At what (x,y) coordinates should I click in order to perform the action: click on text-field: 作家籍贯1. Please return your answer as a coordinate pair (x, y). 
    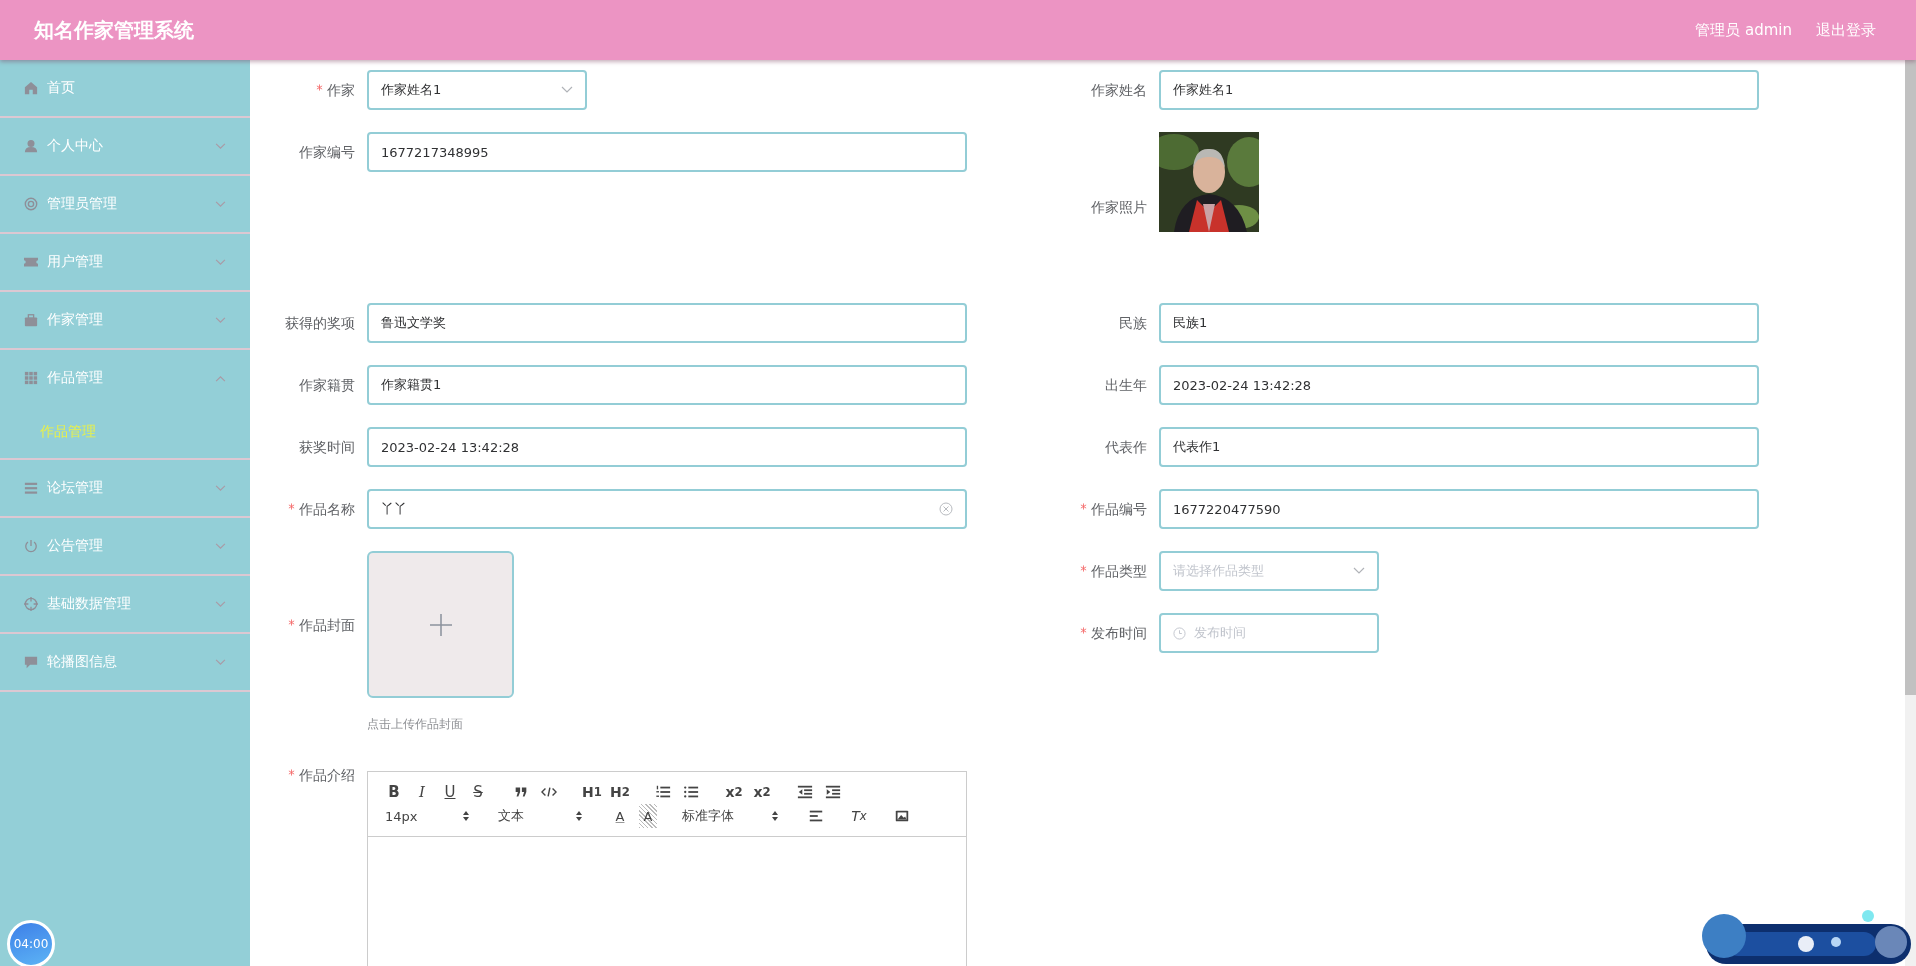
    Looking at the image, I should click on (667, 385).